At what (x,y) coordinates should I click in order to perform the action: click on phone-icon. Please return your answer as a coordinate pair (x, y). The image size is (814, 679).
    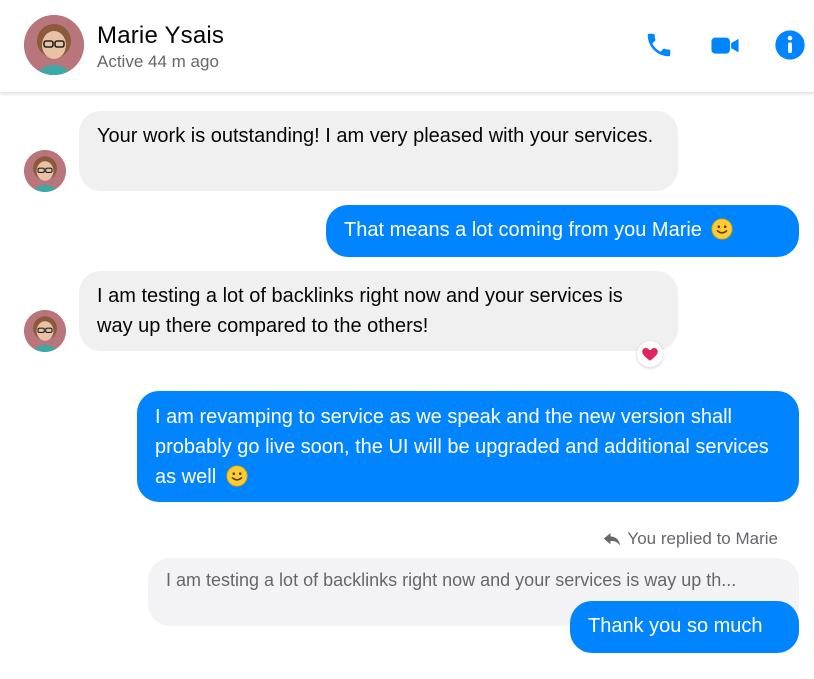
    Looking at the image, I should click on (659, 45).